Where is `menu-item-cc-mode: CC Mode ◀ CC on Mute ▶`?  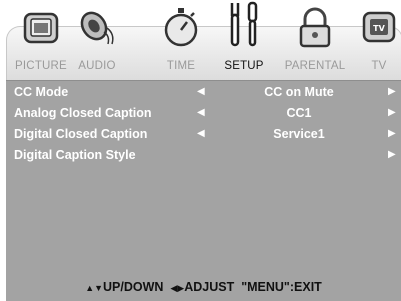
menu-item-cc-mode: CC Mode ◀ CC on Mute ▶ is located at coordinates (206, 92).